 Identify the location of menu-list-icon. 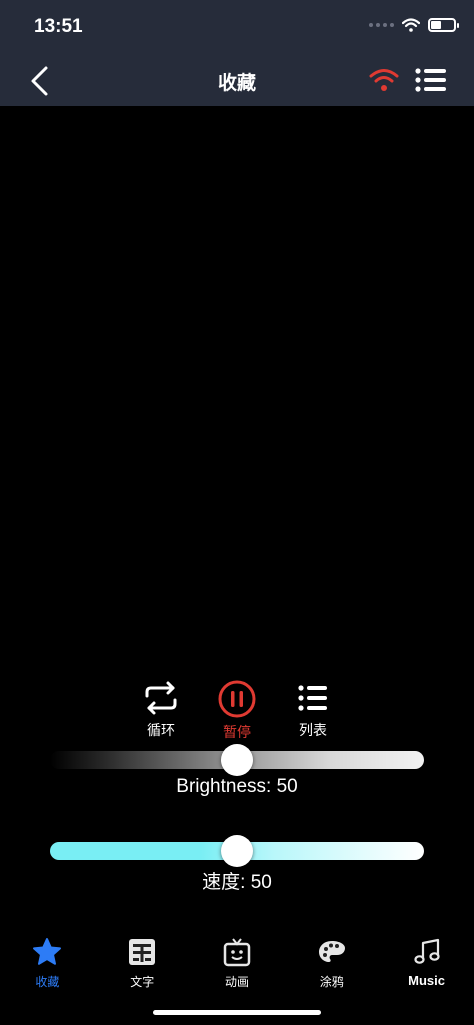
(431, 80).